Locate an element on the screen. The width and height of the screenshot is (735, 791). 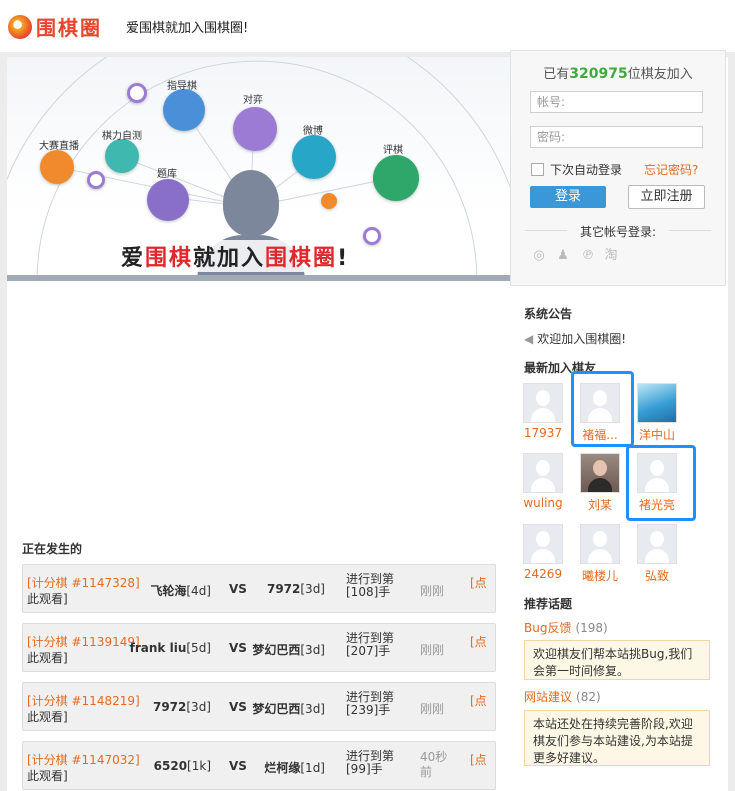
member-name: 24269 is located at coordinates (543, 574).